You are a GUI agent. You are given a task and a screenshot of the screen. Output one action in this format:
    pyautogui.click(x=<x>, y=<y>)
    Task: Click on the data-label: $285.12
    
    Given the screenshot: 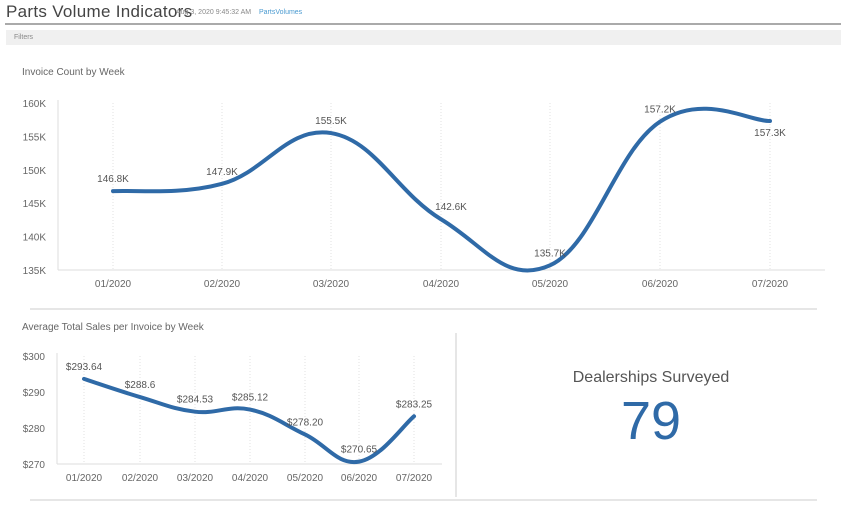 What is the action you would take?
    pyautogui.click(x=250, y=398)
    